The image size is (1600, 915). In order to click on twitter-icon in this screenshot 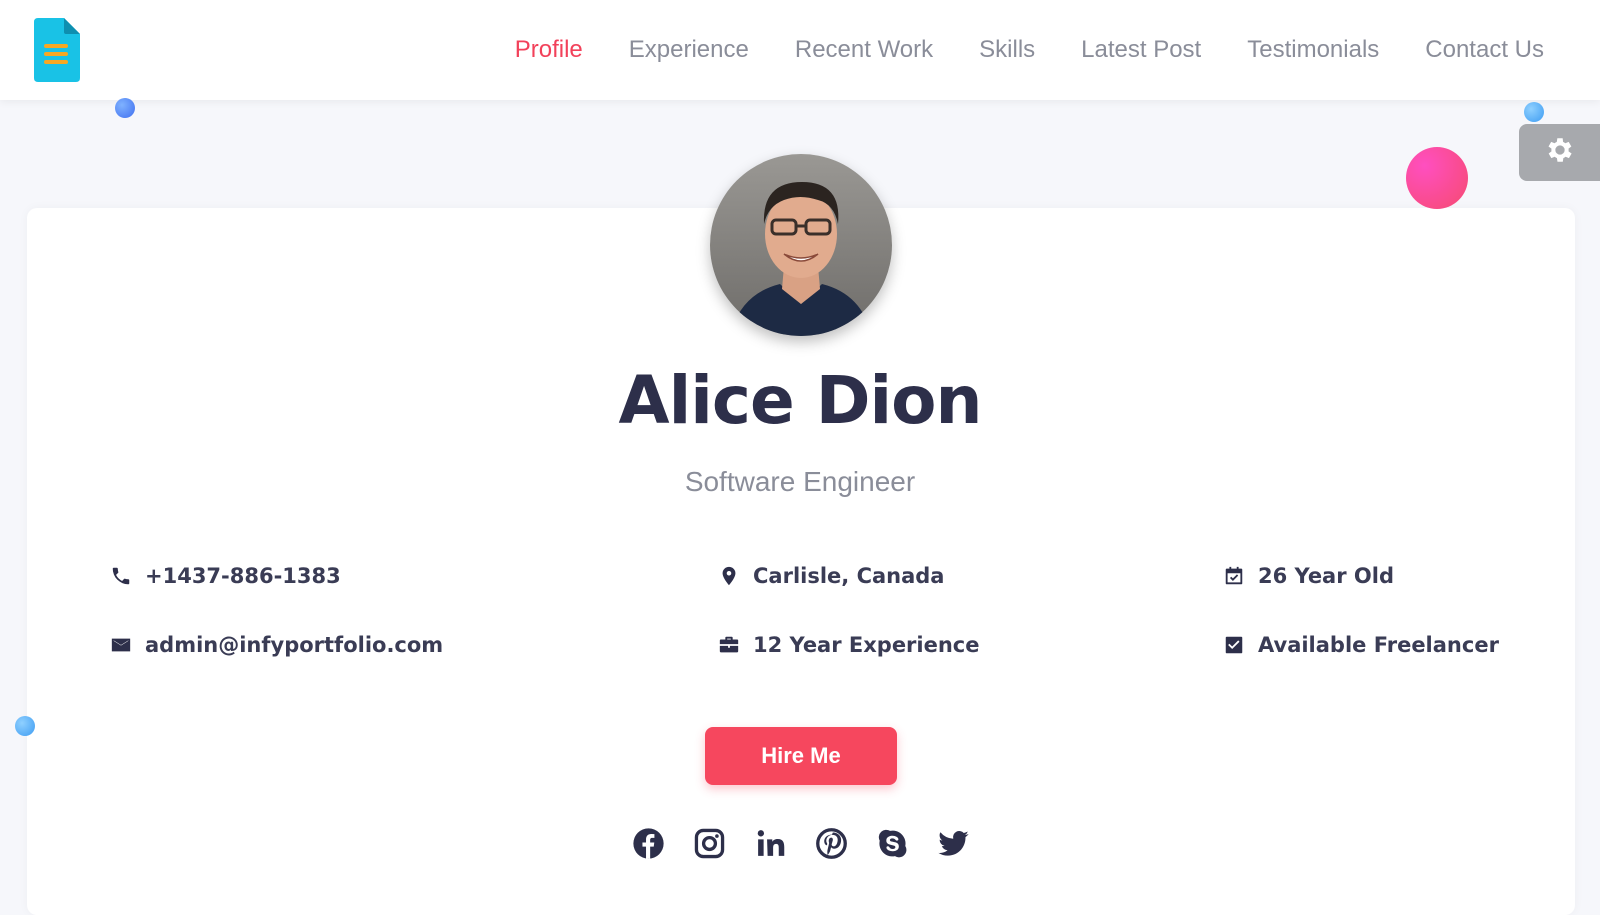, I will do `click(953, 843)`.